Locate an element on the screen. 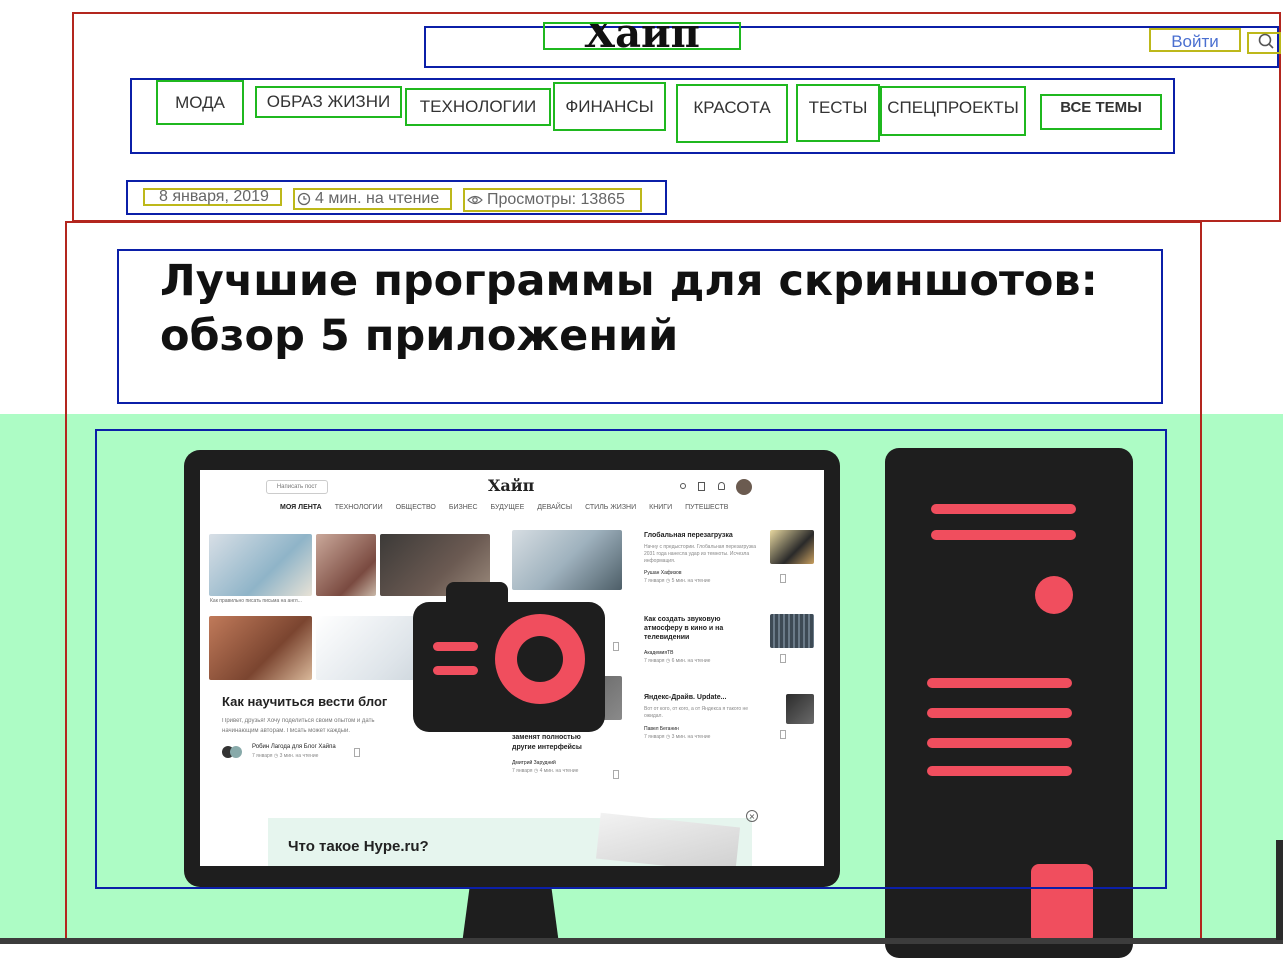 This screenshot has width=1283, height=958. date-text: 8 января, 2019 is located at coordinates (214, 196).